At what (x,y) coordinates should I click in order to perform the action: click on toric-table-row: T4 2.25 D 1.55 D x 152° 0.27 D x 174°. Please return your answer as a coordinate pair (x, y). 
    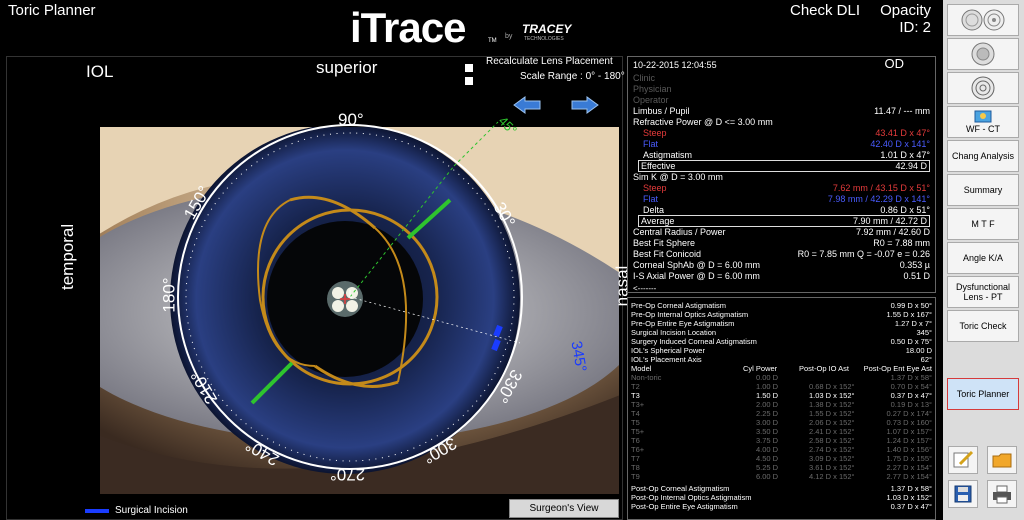
    Looking at the image, I should click on (781, 413).